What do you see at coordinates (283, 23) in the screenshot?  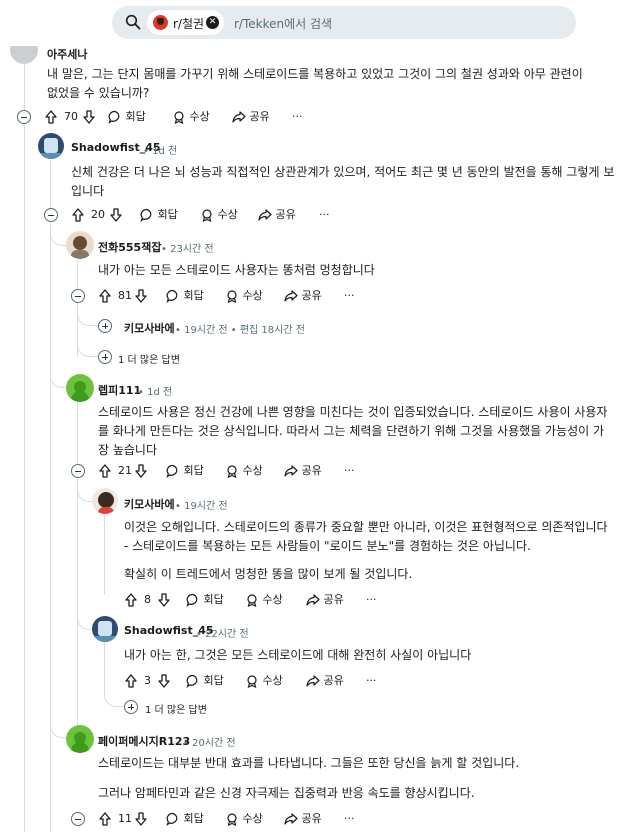 I see `search-input: r/Tekken에서 검색` at bounding box center [283, 23].